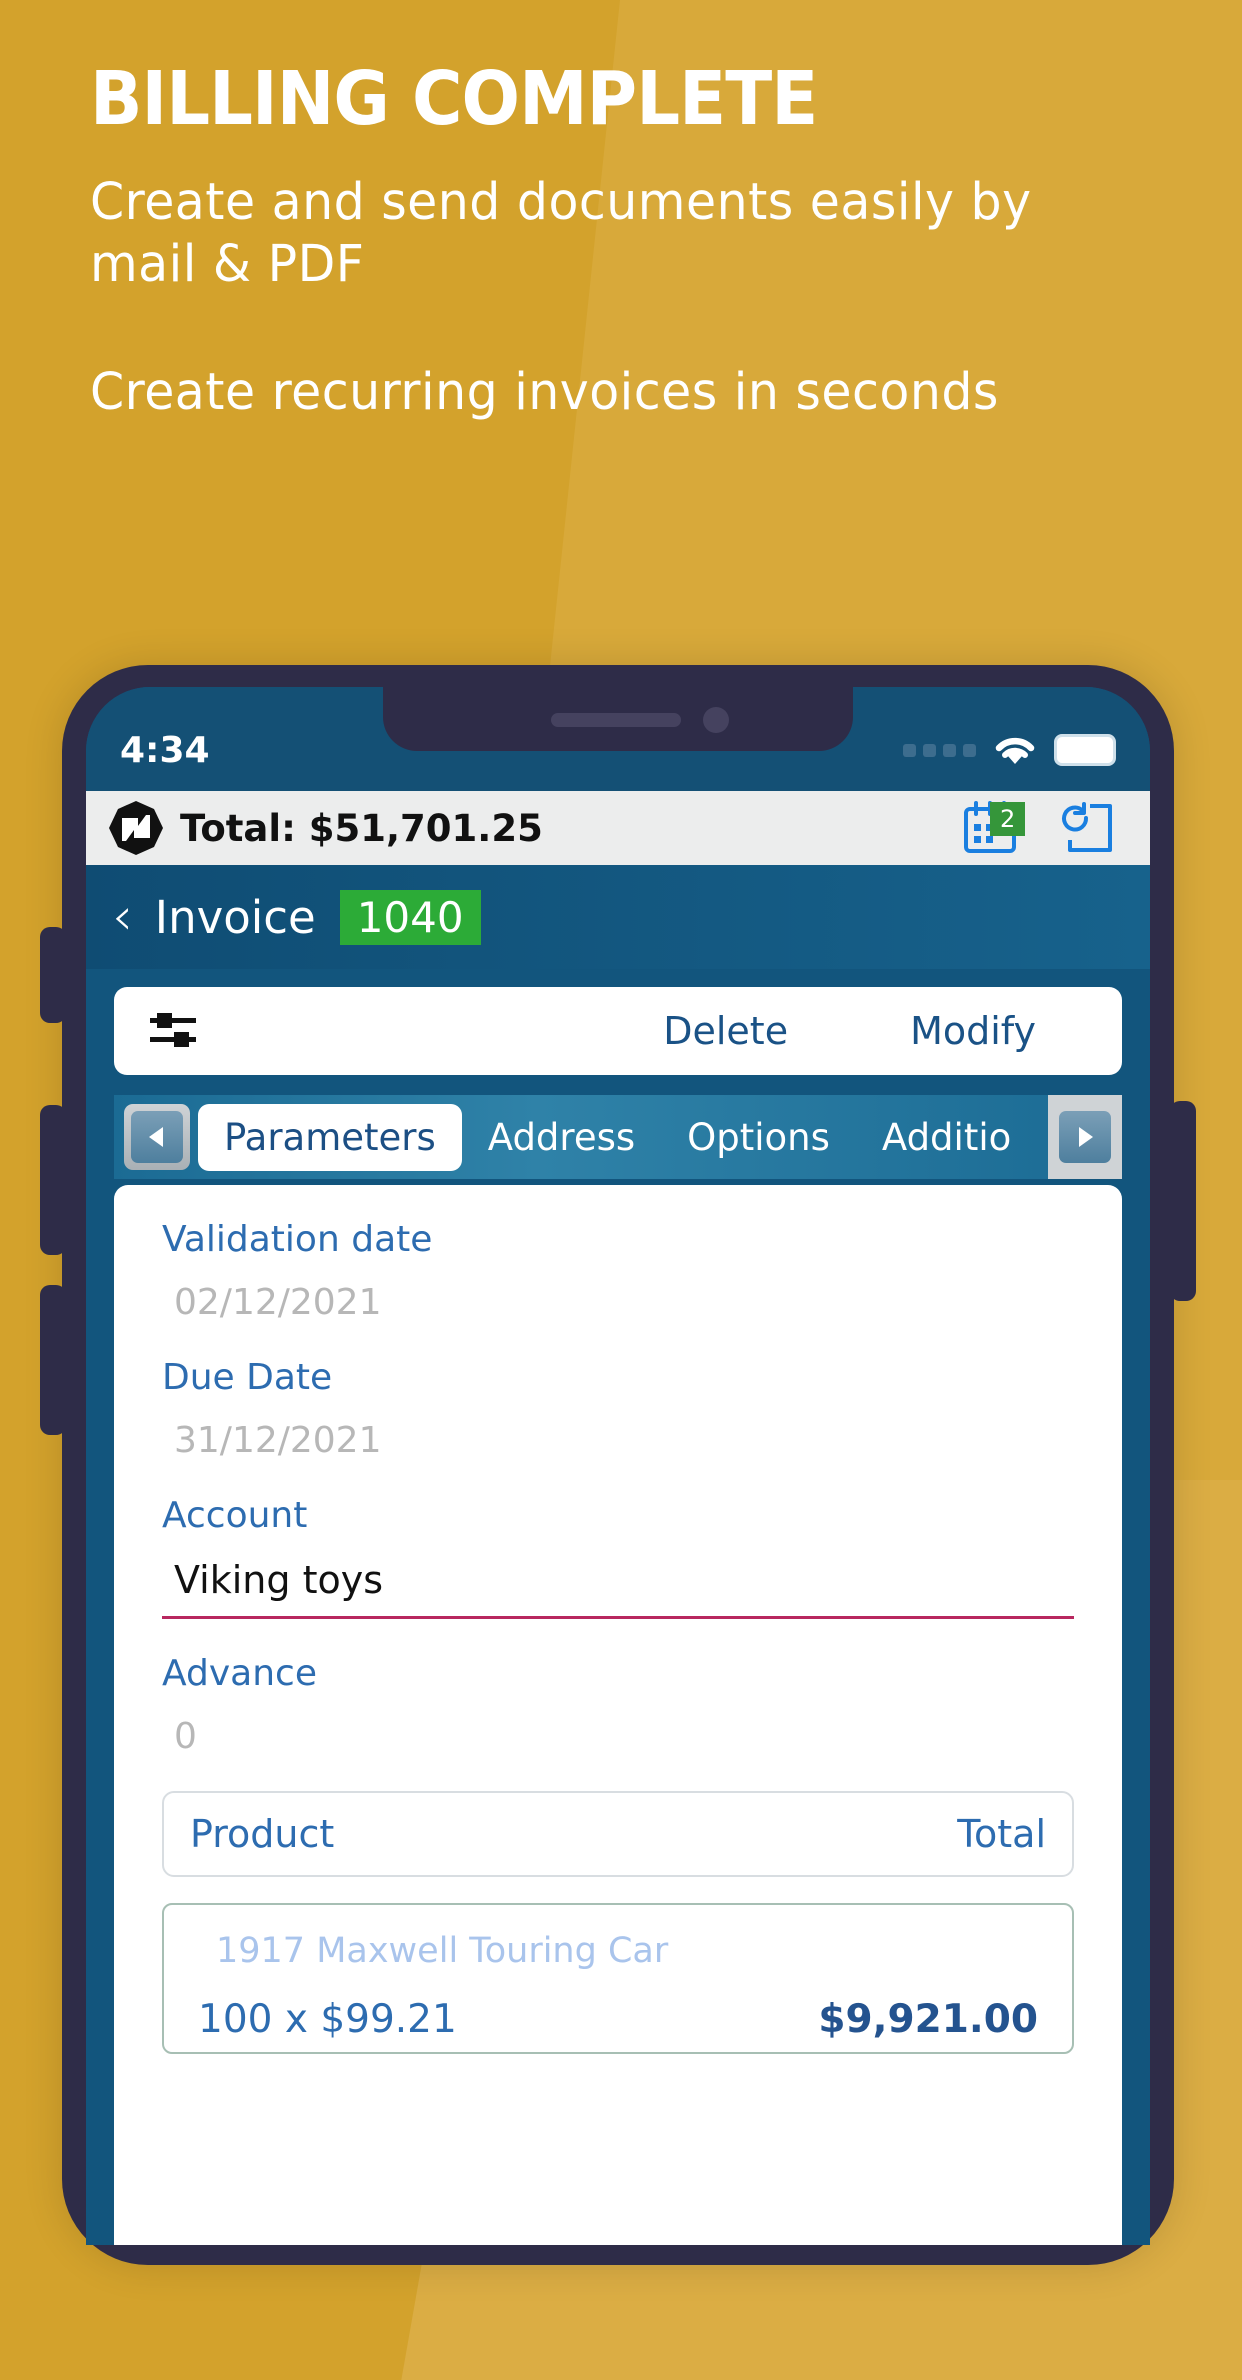  I want to click on product-table-header: Product Total, so click(618, 1834).